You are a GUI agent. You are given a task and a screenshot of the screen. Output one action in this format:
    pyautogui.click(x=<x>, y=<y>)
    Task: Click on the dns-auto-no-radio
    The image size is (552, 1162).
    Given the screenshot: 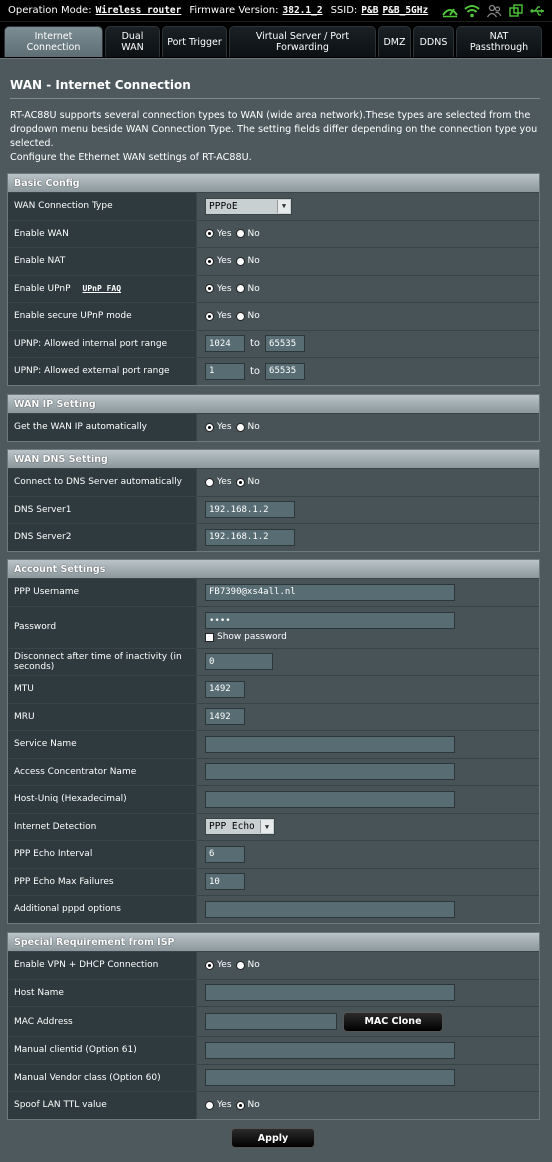 What is the action you would take?
    pyautogui.click(x=240, y=482)
    